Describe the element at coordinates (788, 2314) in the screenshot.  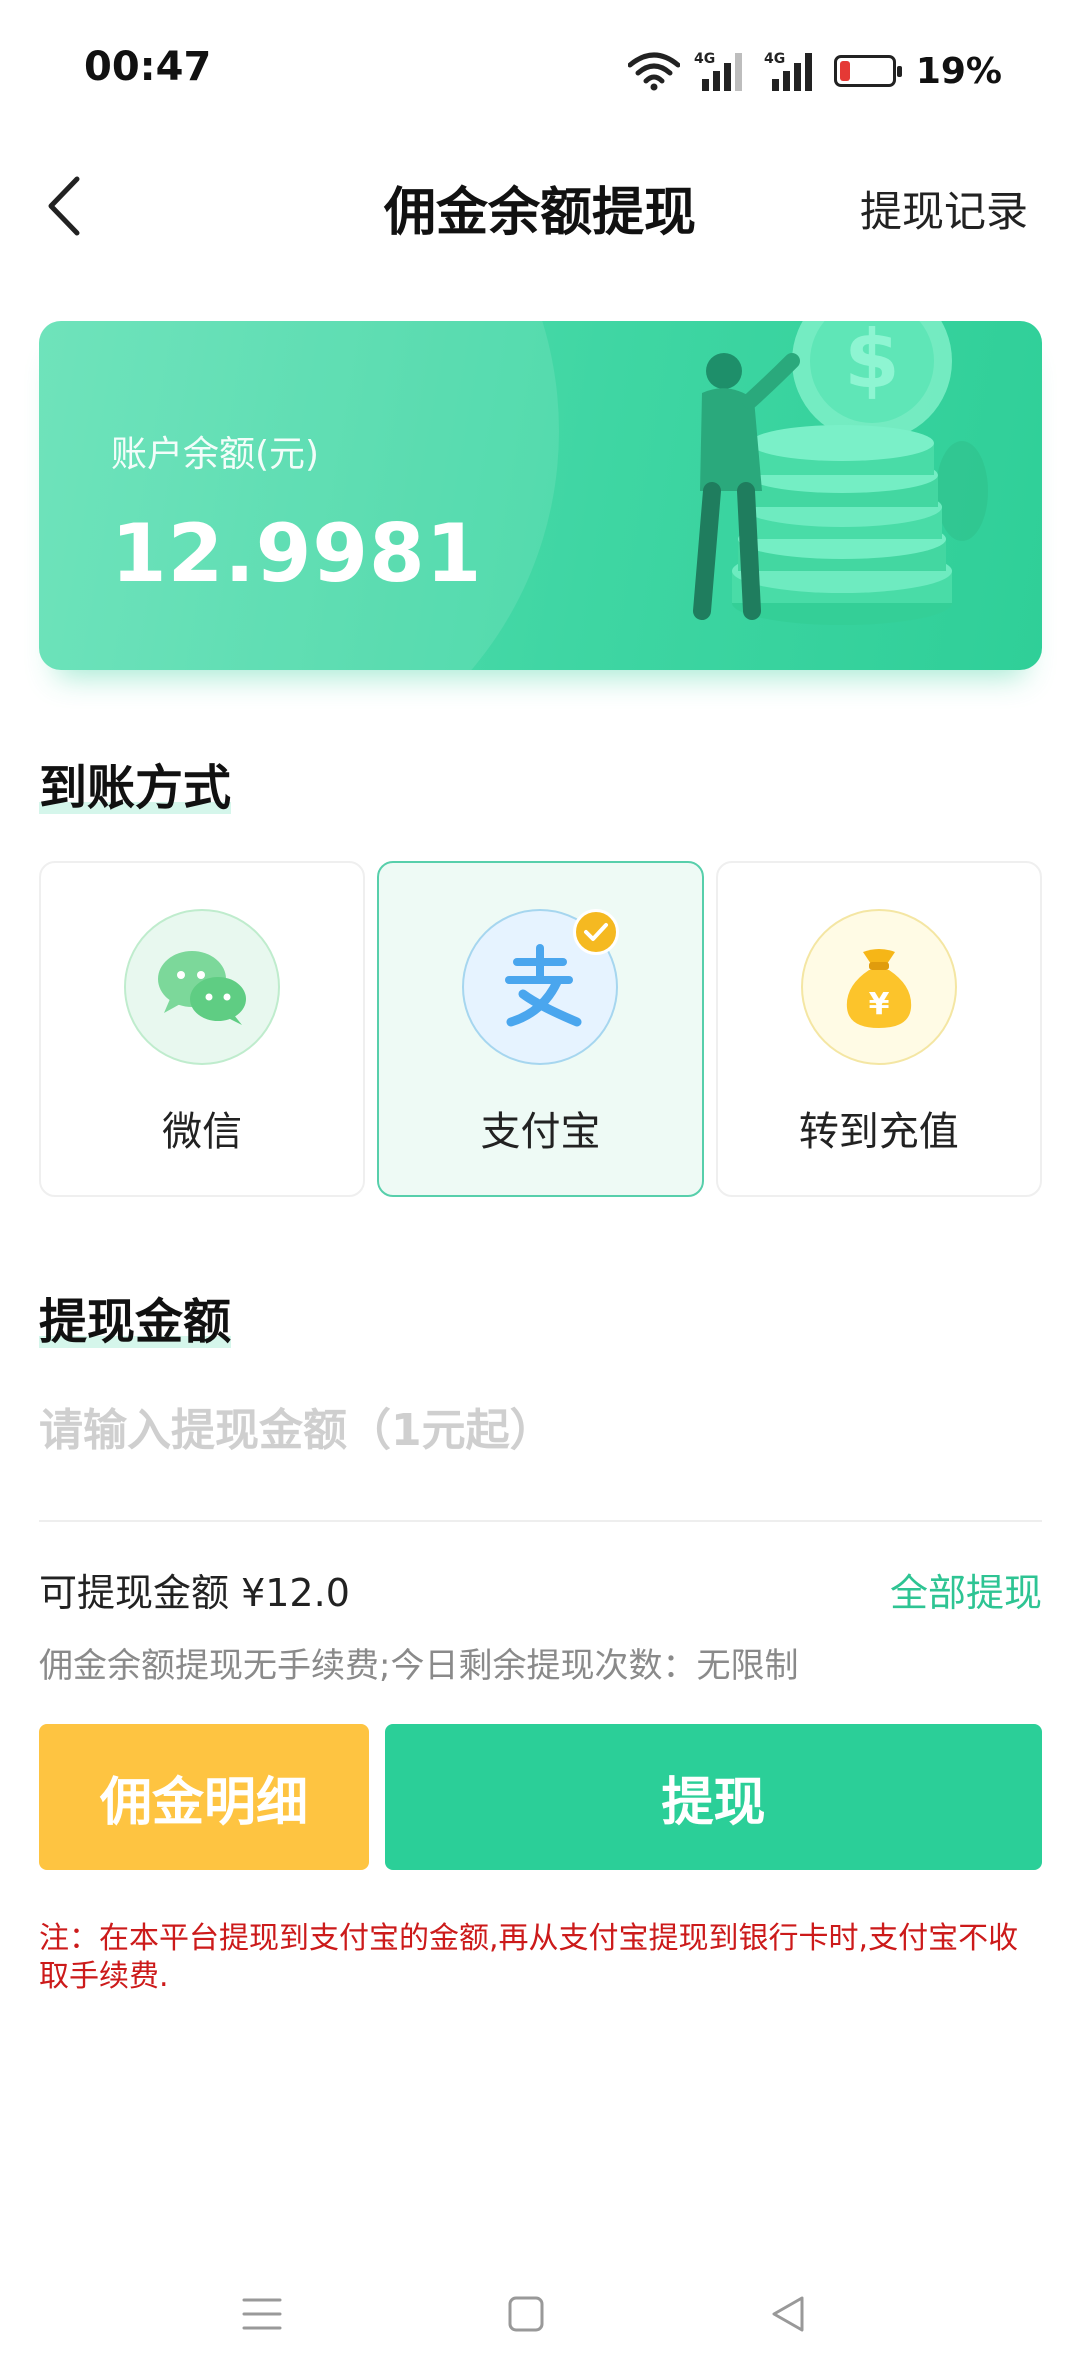
I see `back-triangle-icon` at that location.